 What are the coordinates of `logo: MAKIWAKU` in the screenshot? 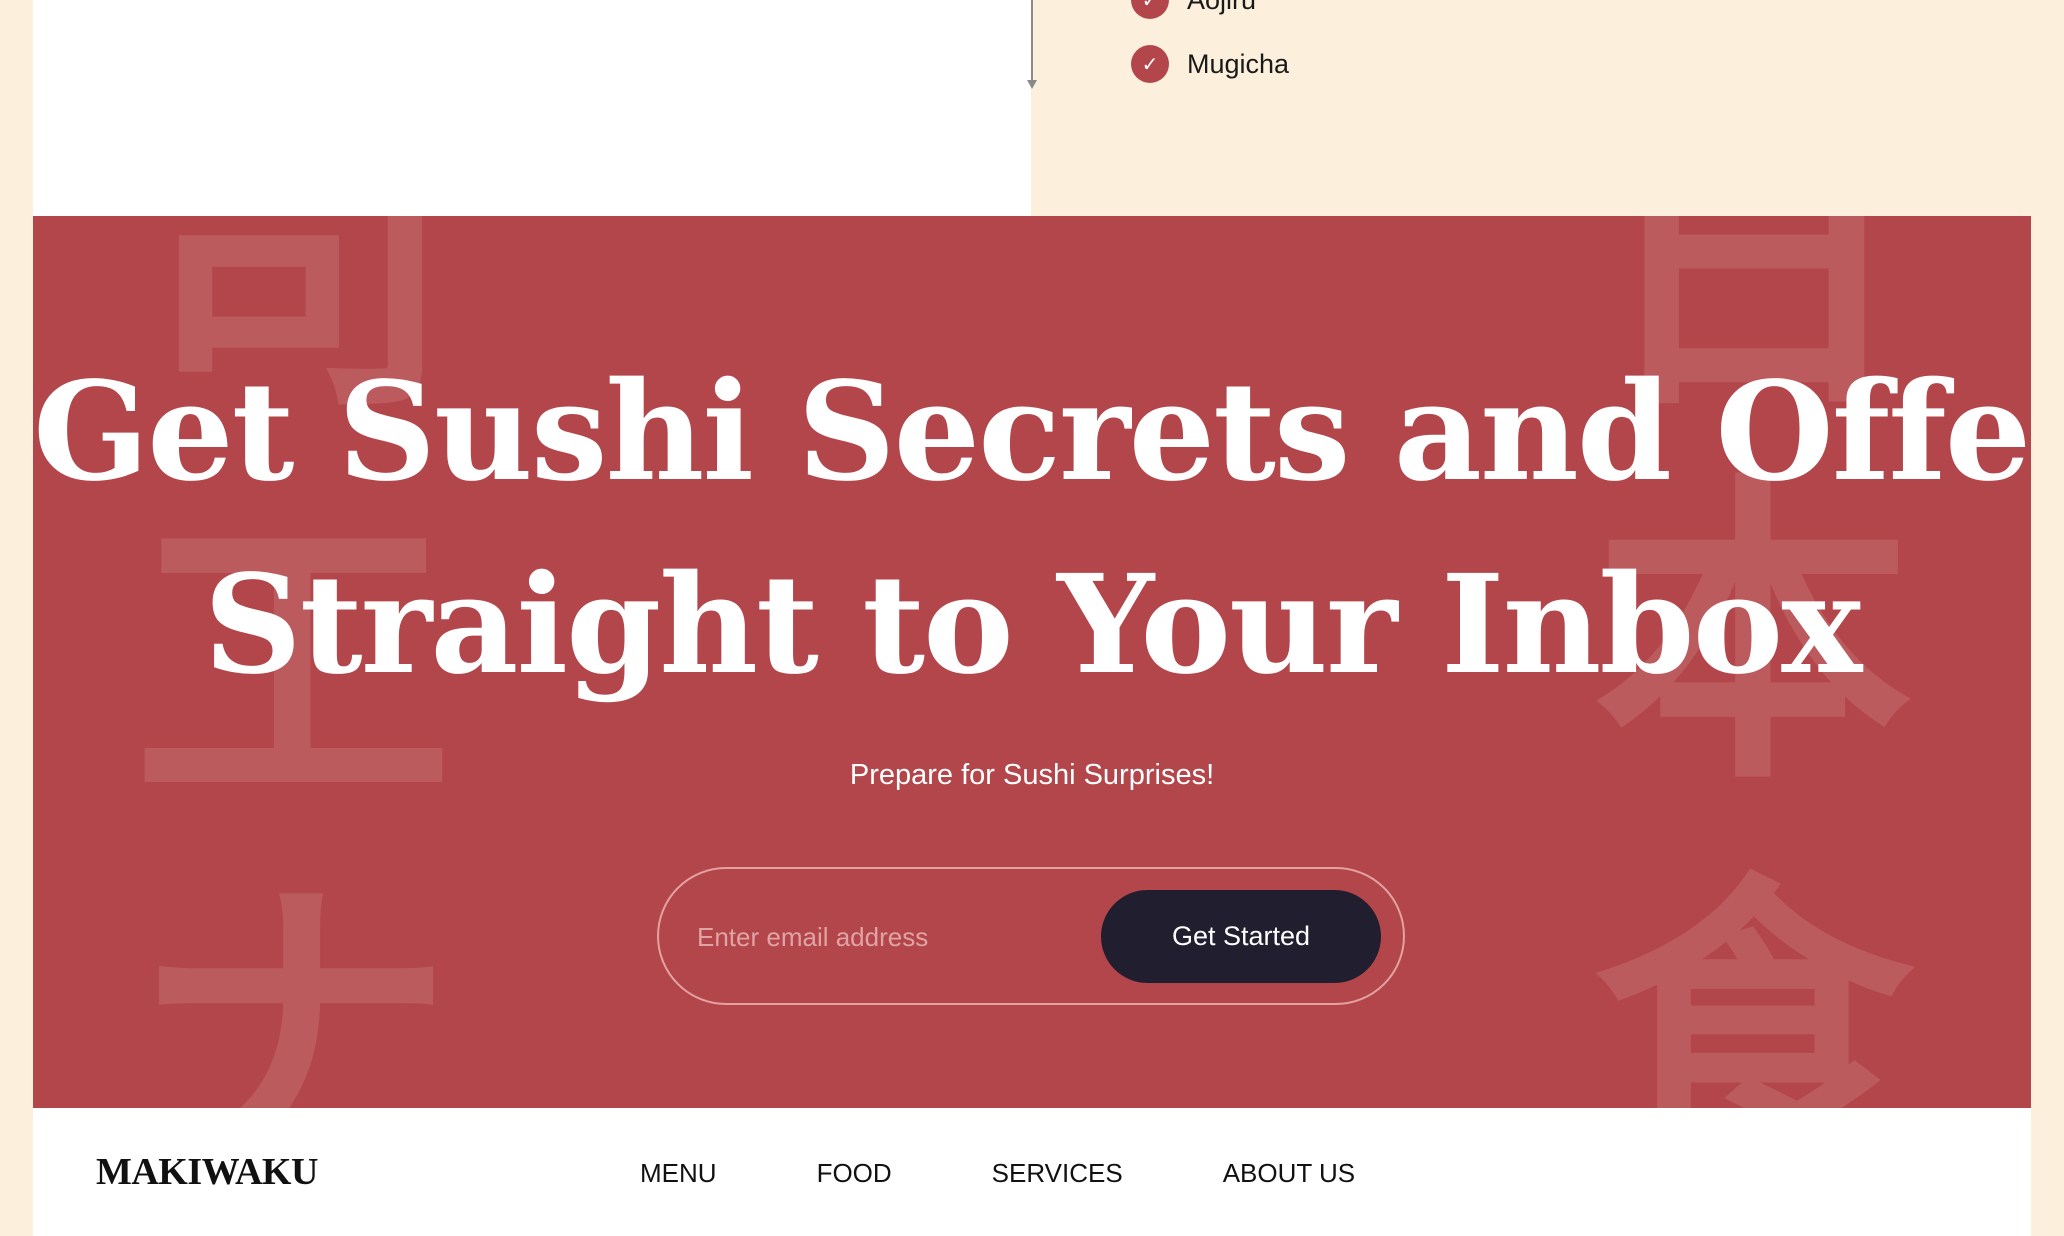 It's located at (207, 1172).